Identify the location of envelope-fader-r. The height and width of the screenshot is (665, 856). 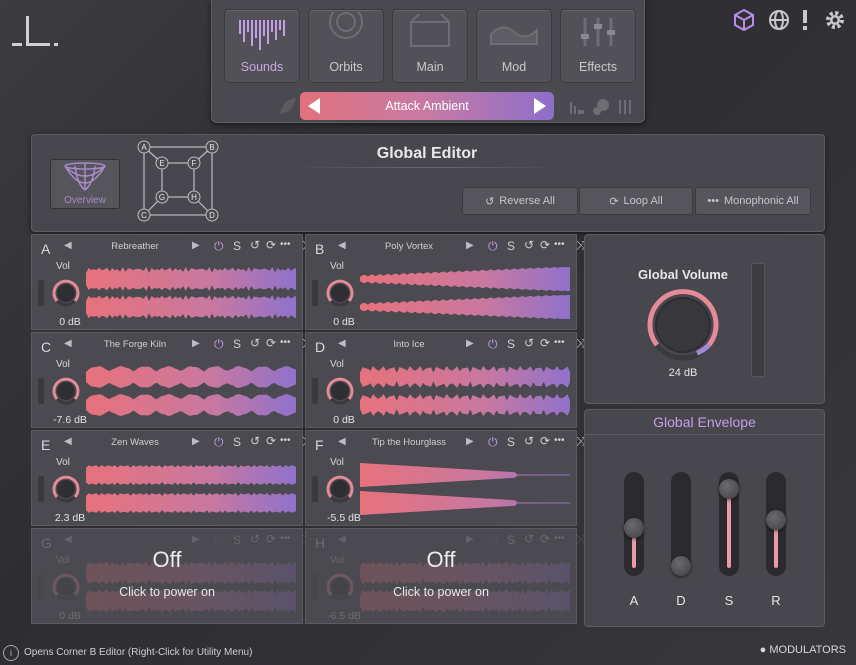
(776, 524).